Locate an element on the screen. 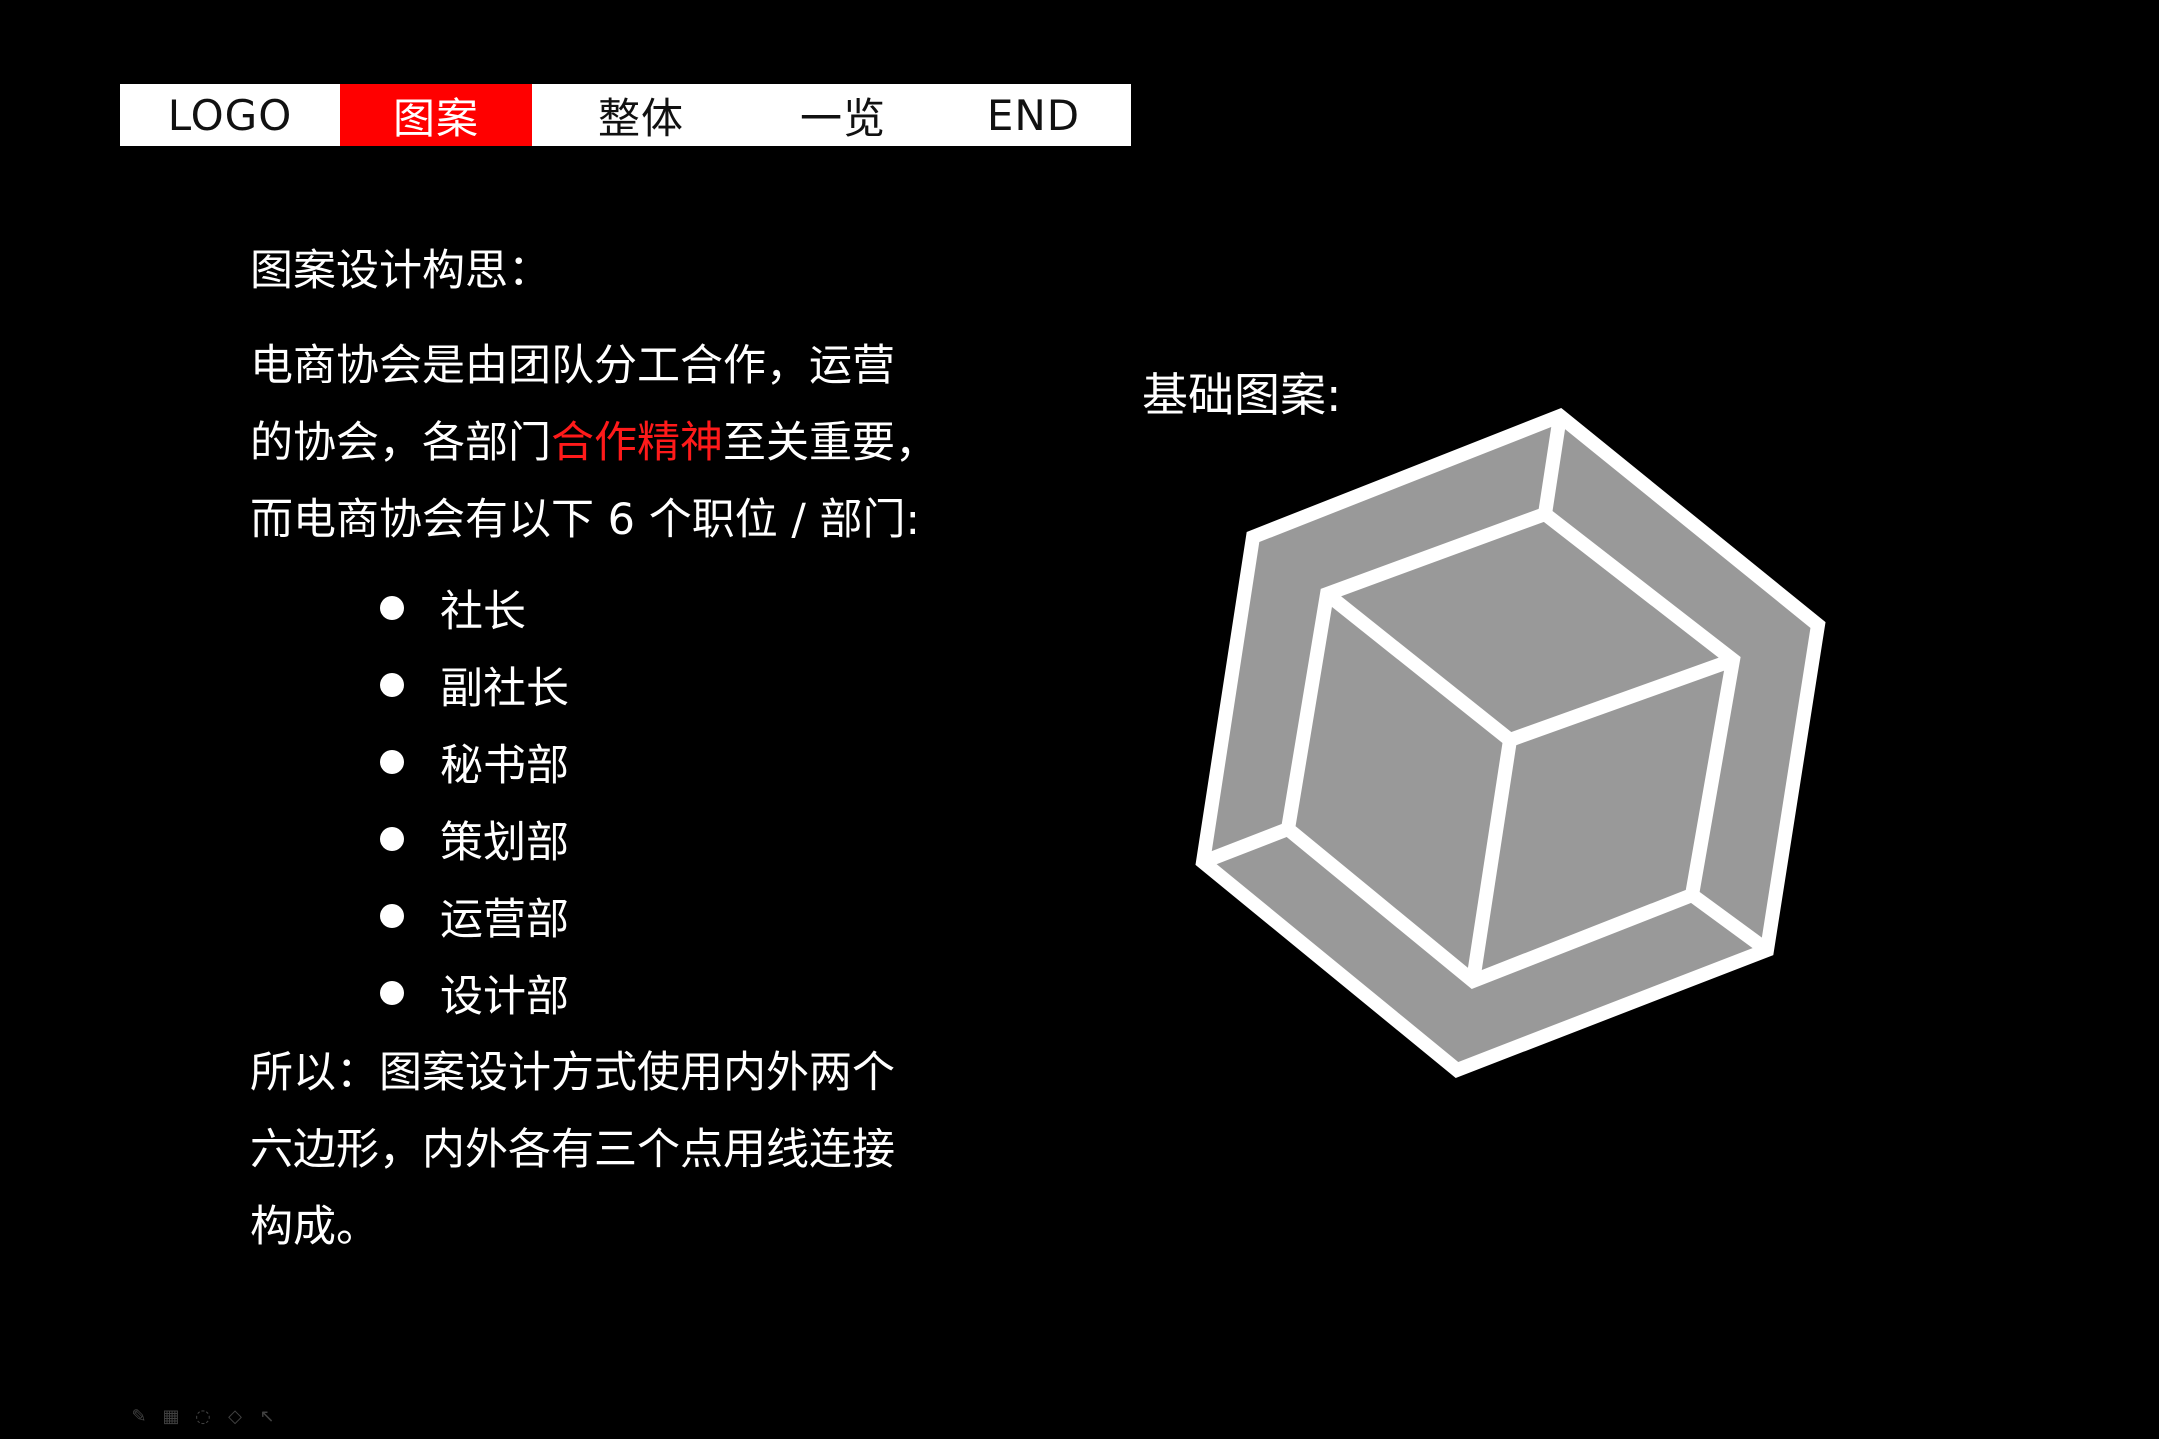 The image size is (2159, 1439). presenter-toolbar: ✎ ▦ ◌ ◇ ↖ is located at coordinates (203, 1417).